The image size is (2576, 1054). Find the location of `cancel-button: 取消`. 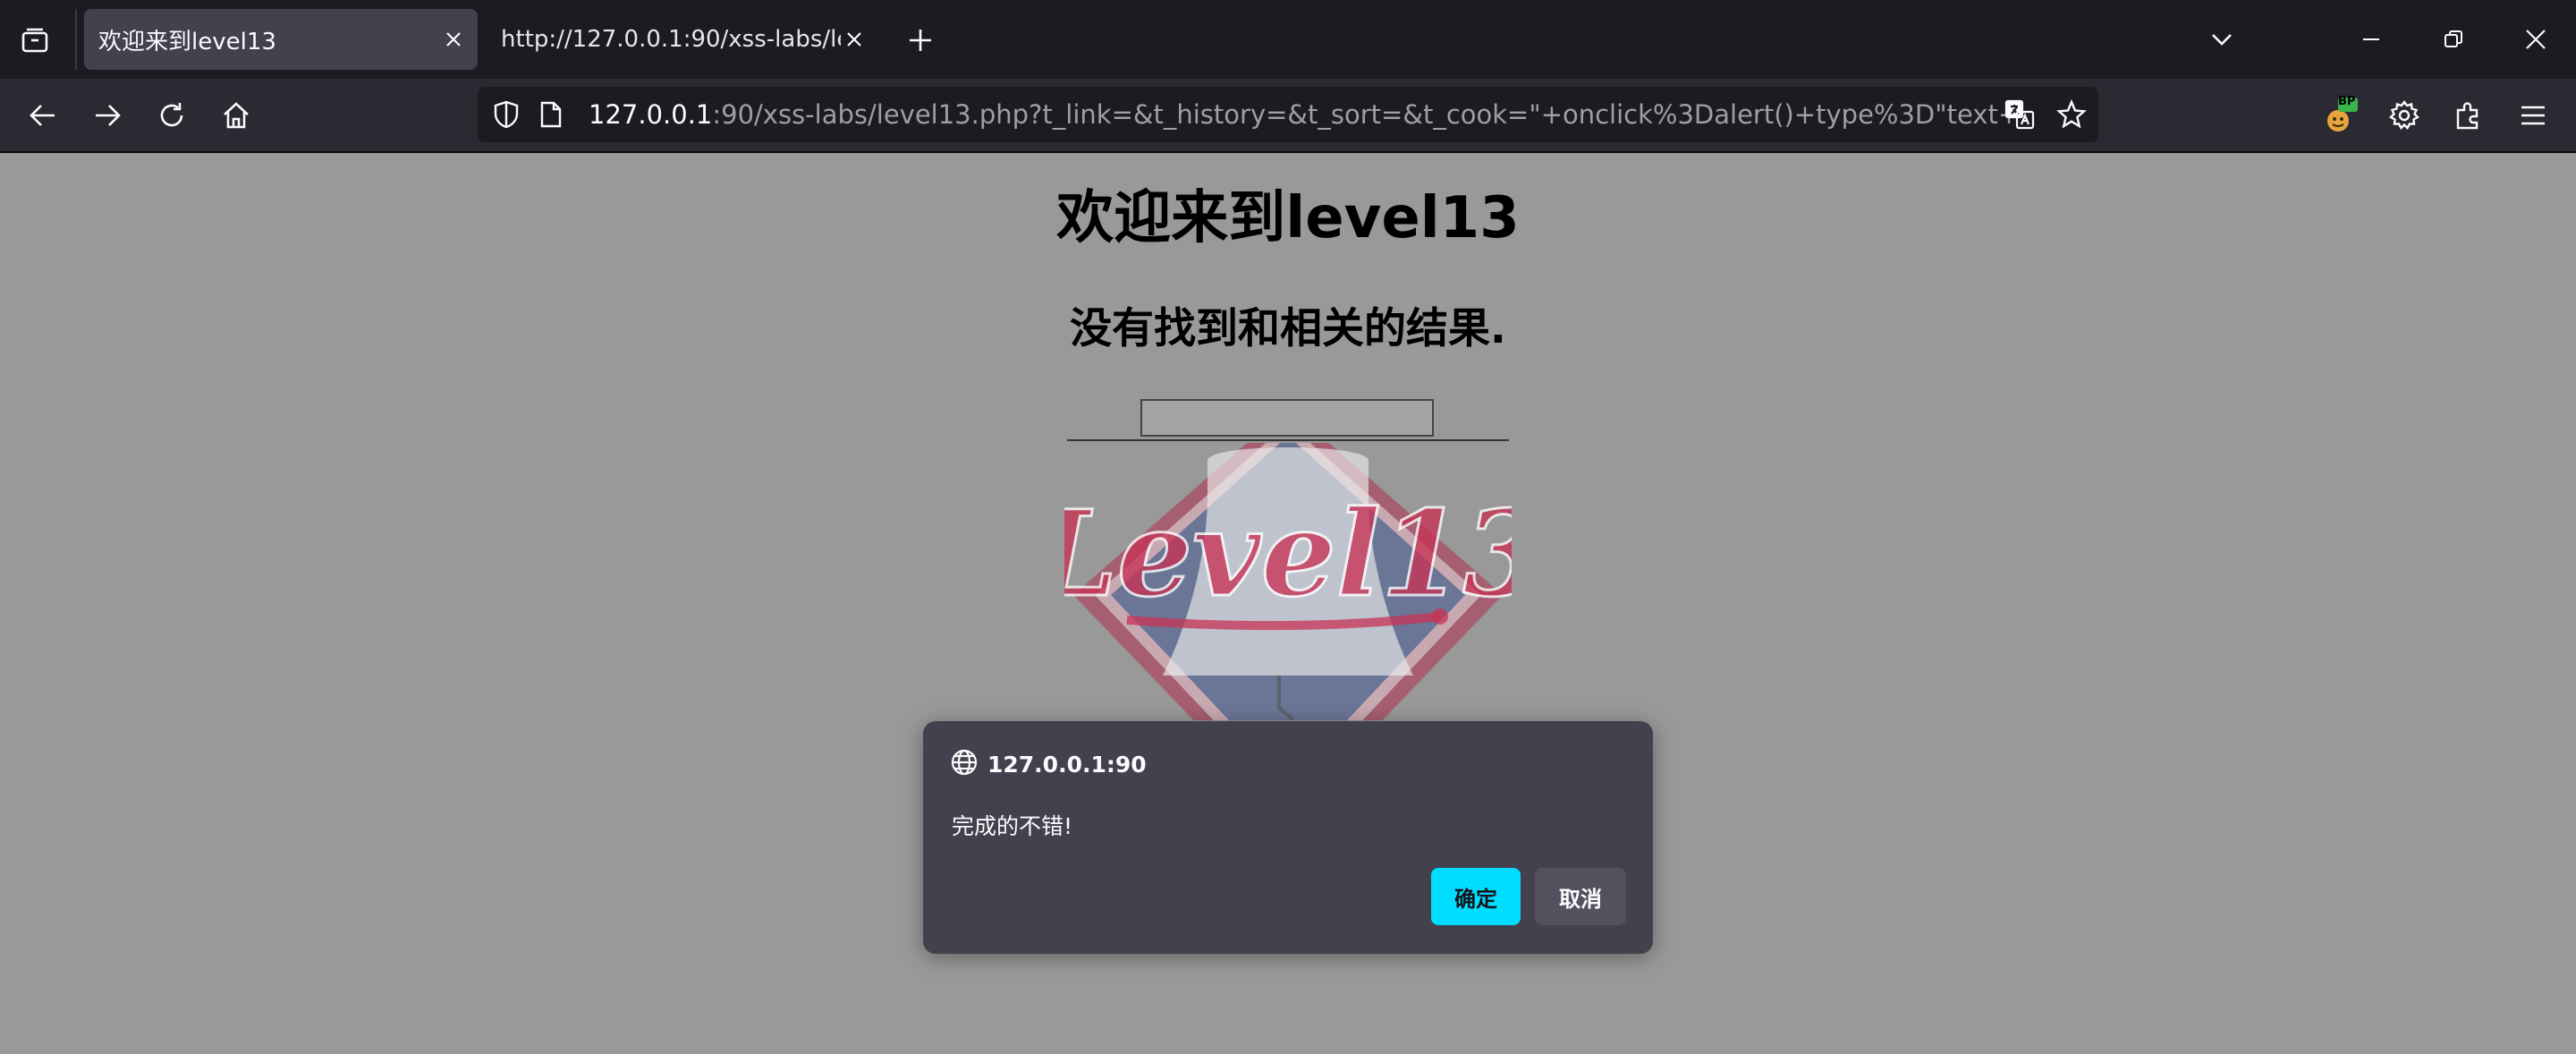

cancel-button: 取消 is located at coordinates (1580, 896).